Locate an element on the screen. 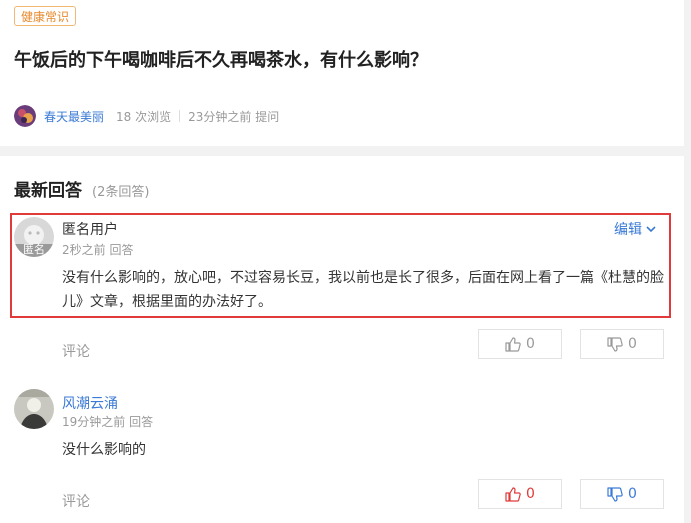  author-name: 春天最美丽 is located at coordinates (74, 116).